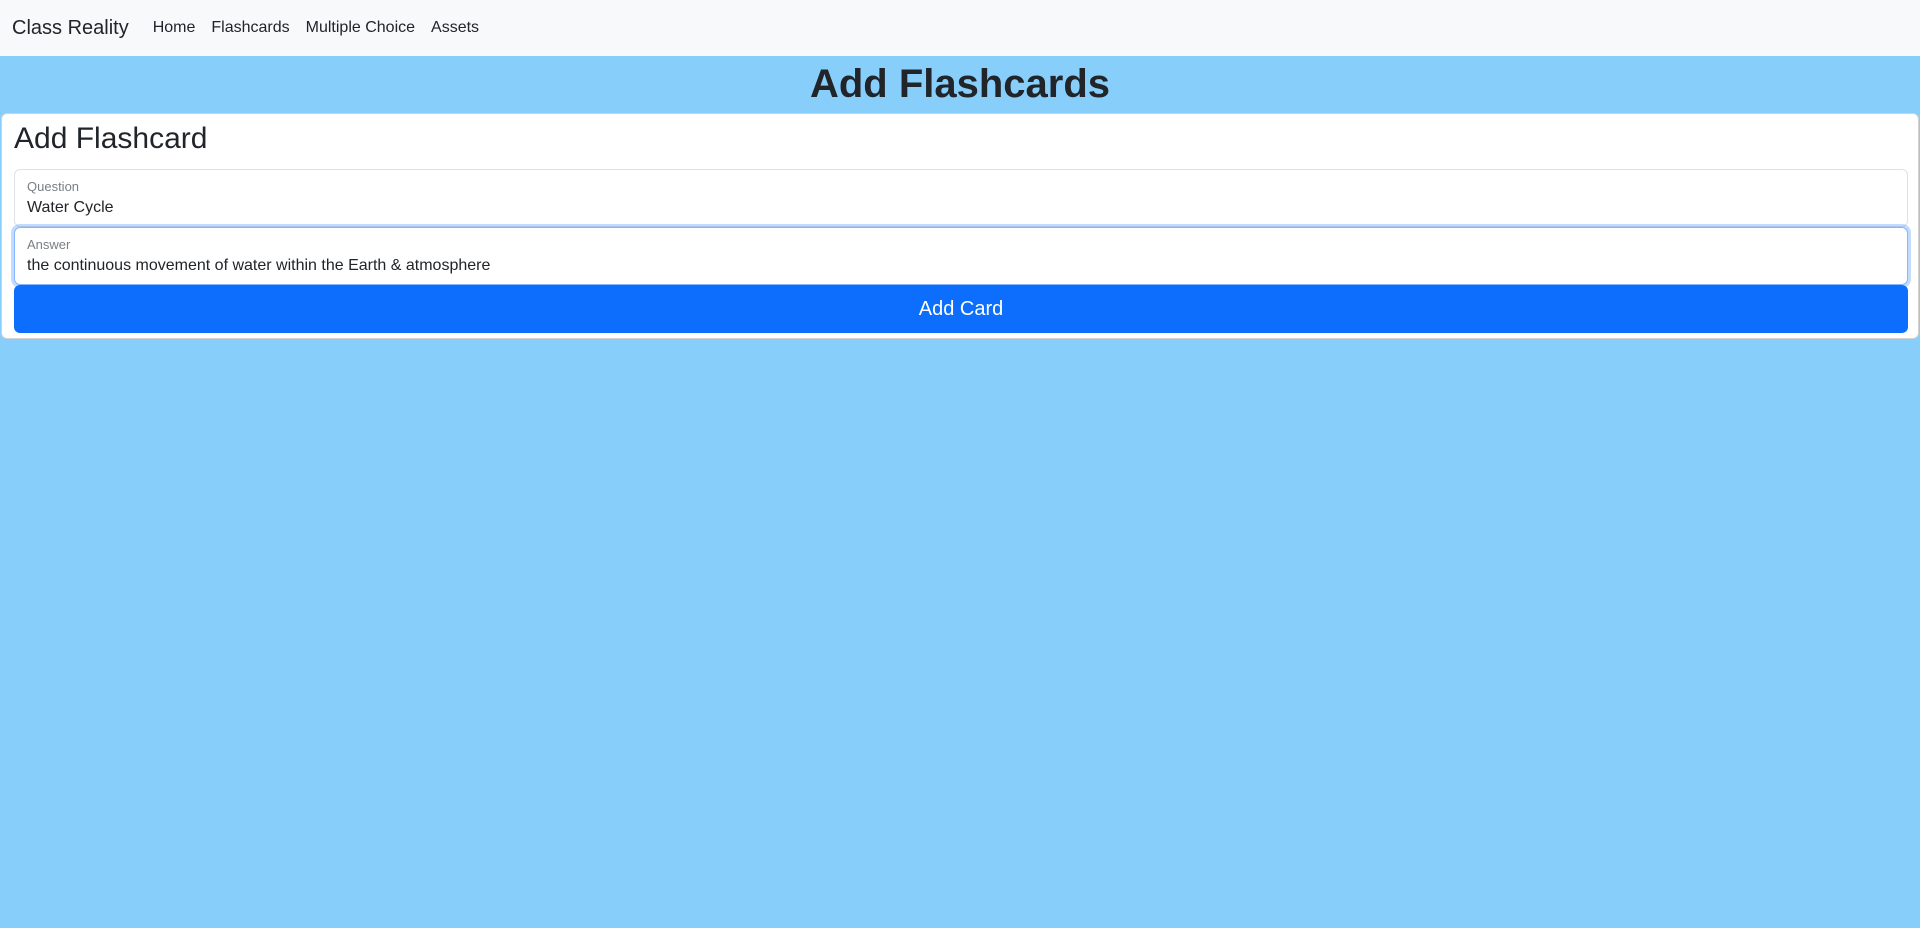 This screenshot has height=928, width=1920. I want to click on brand-link: Class Reality, so click(70, 28).